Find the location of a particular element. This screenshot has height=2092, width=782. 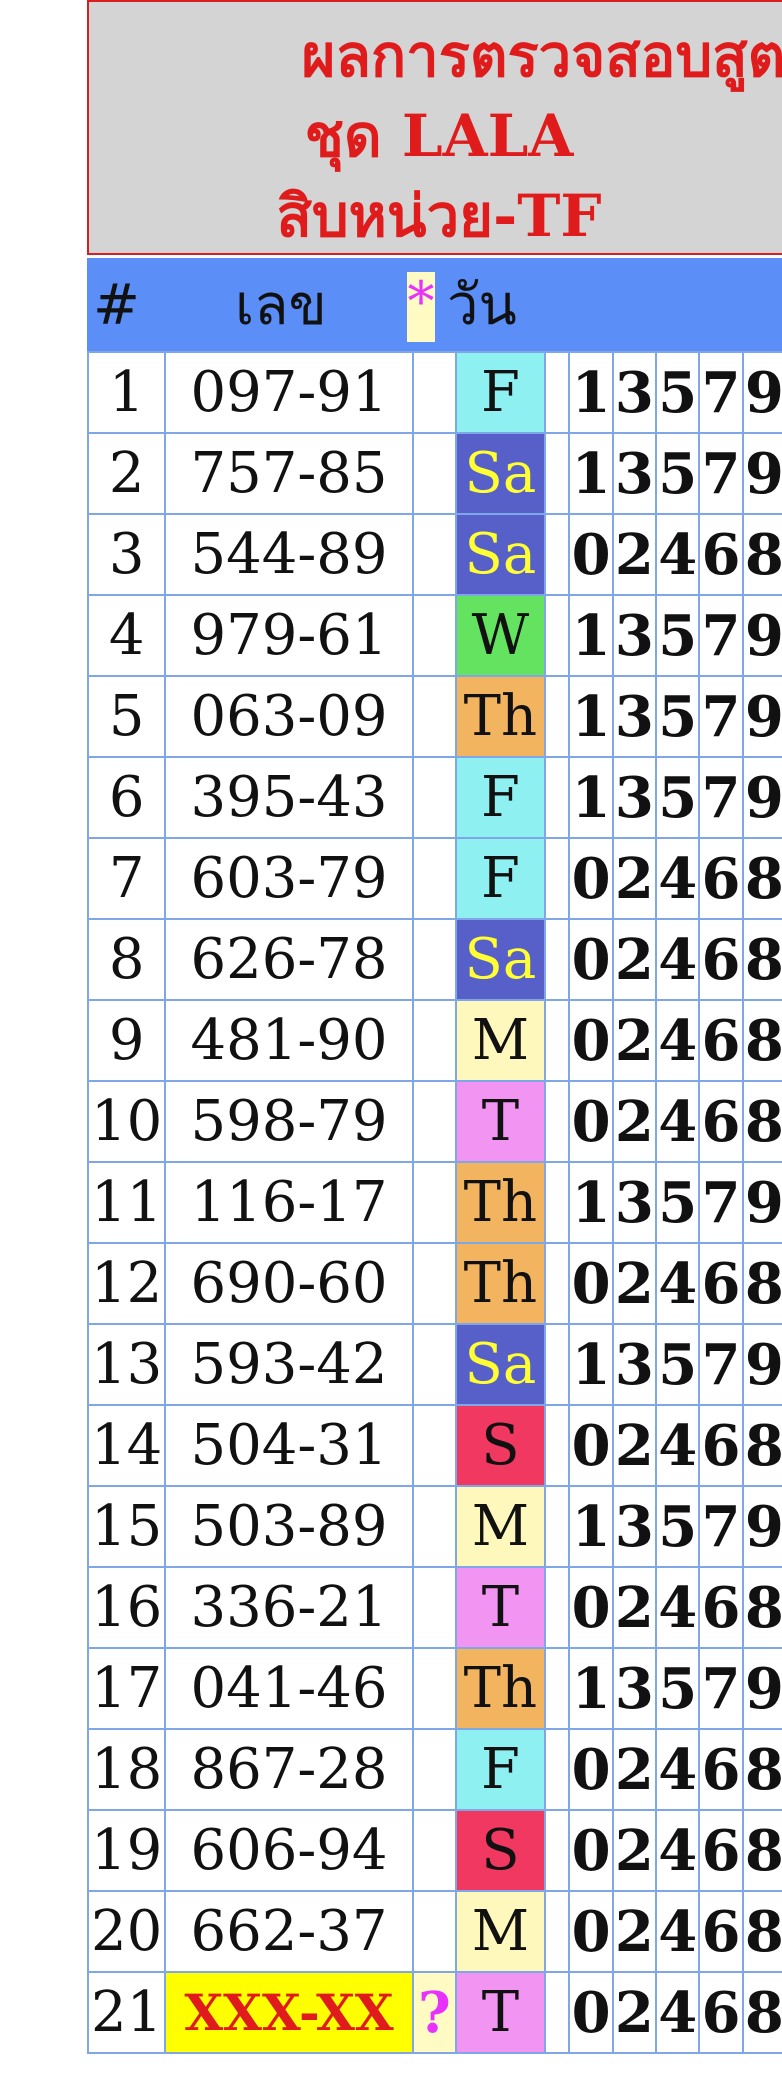

row-index: 16 is located at coordinates (126, 1607).